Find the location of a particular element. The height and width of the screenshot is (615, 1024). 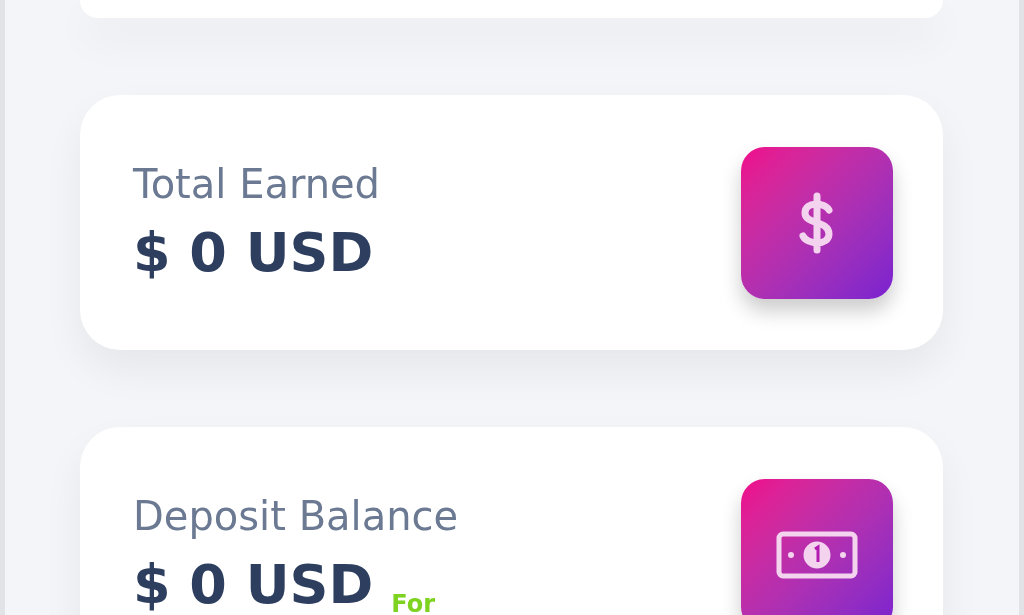

stat-note: For is located at coordinates (413, 603).